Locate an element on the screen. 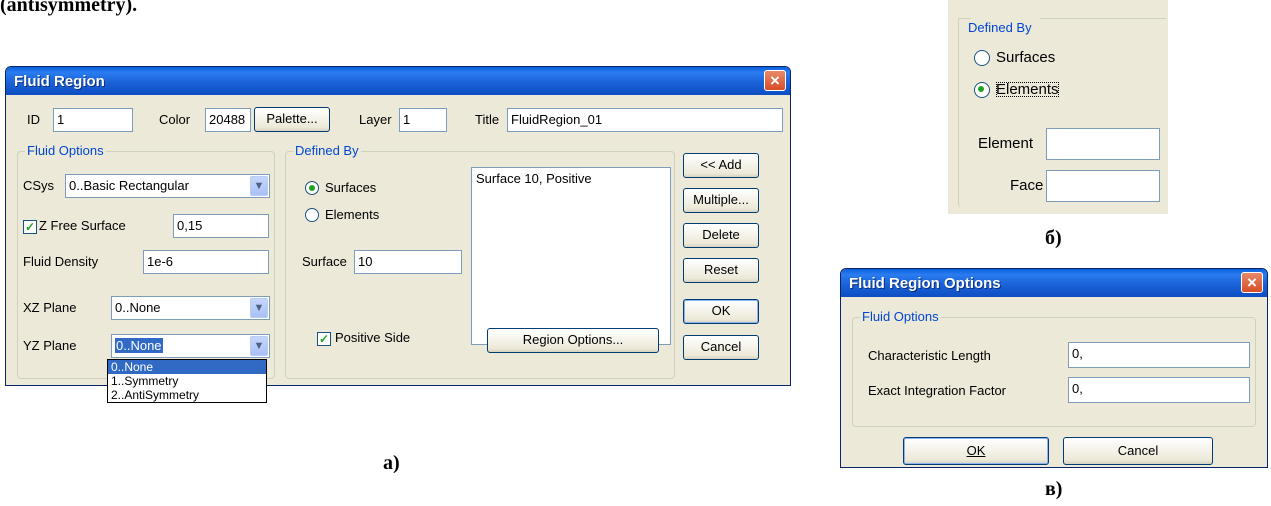  delete-button: Delete is located at coordinates (721, 235).